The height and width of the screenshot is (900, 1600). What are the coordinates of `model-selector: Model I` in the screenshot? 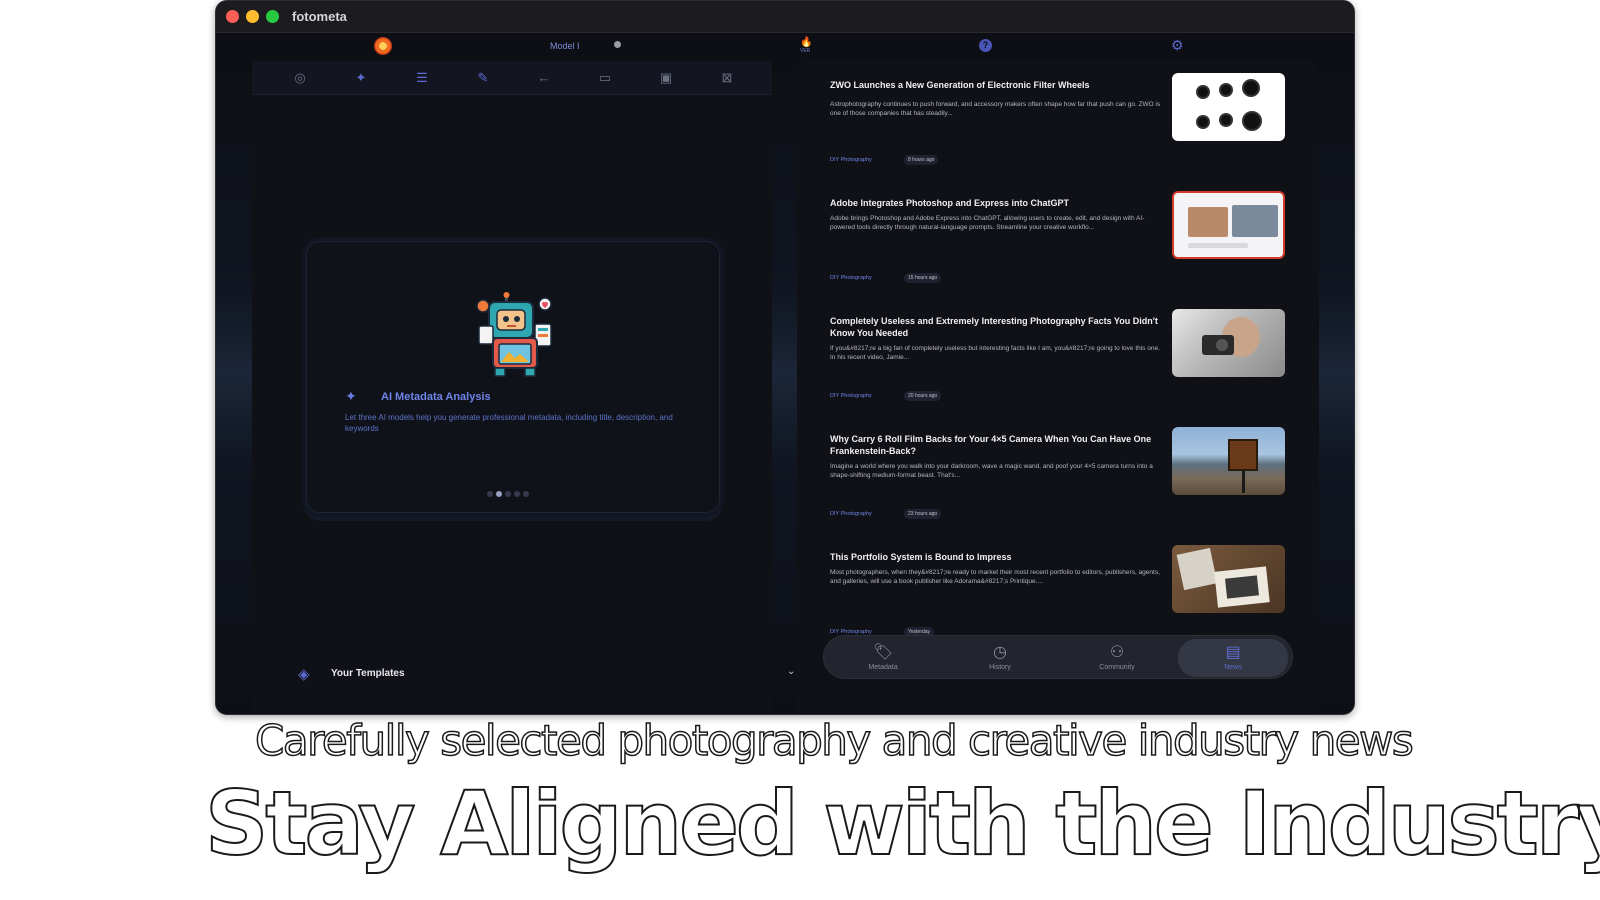 It's located at (565, 46).